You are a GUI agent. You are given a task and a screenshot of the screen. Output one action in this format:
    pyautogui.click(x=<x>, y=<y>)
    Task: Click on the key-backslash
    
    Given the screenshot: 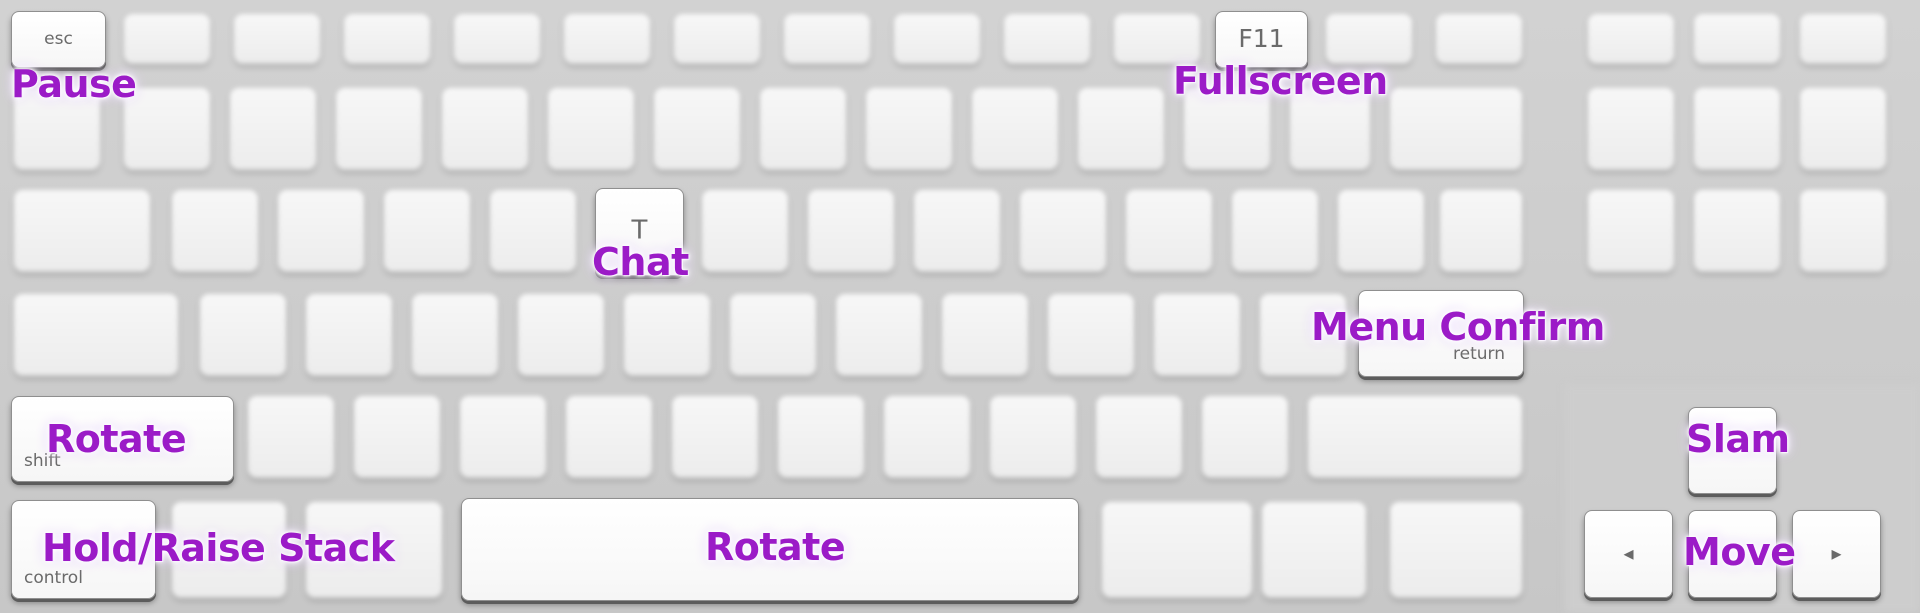 What is the action you would take?
    pyautogui.click(x=1481, y=231)
    